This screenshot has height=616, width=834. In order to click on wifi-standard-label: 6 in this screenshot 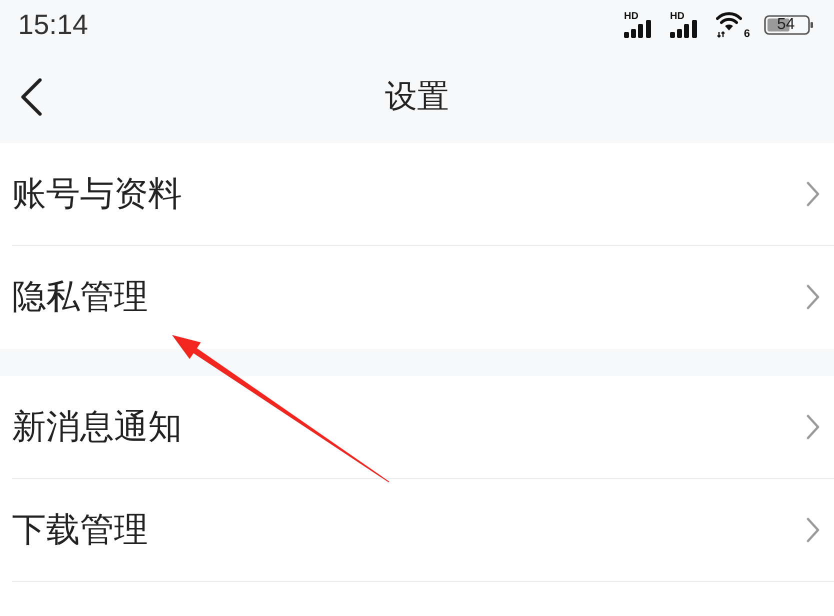, I will do `click(747, 34)`.